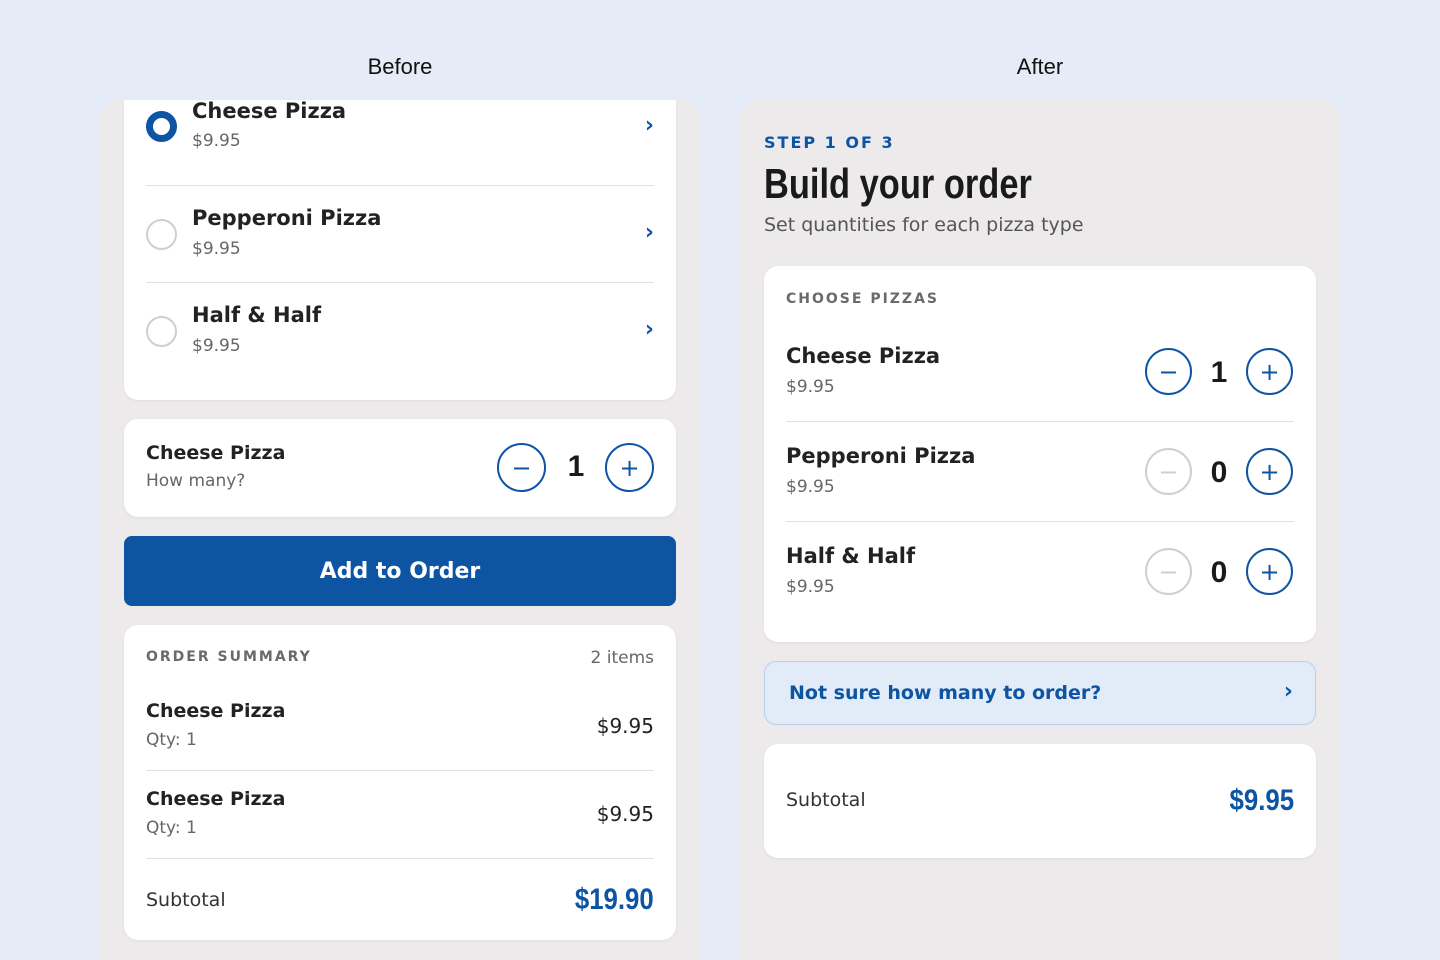 The width and height of the screenshot is (1440, 960). What do you see at coordinates (945, 693) in the screenshot?
I see `help-link-text: Not sure how many to order?` at bounding box center [945, 693].